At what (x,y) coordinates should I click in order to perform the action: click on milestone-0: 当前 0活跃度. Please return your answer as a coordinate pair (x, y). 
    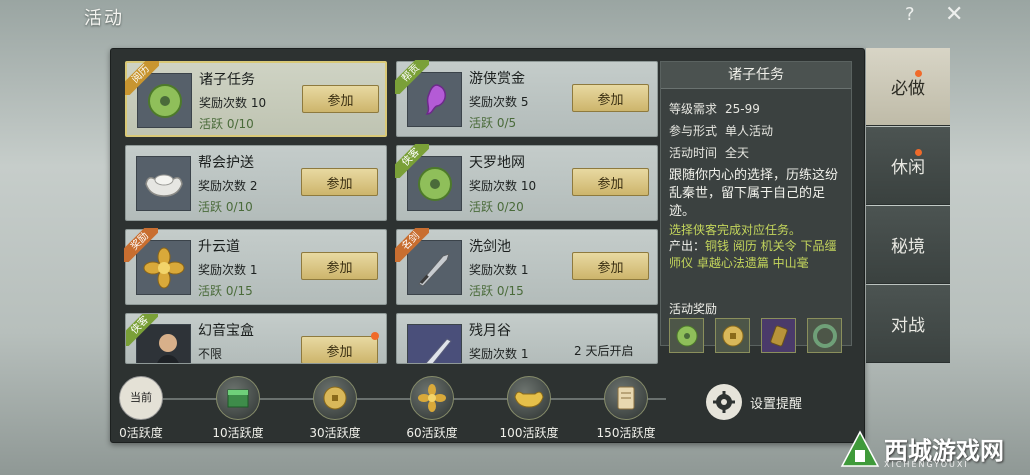
    Looking at the image, I should click on (141, 408).